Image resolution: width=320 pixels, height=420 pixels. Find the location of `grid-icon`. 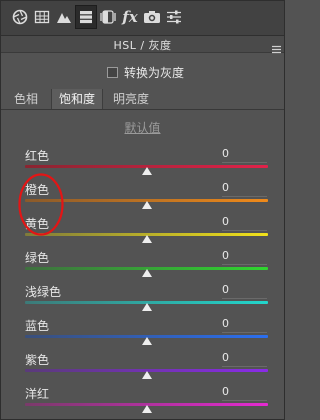

grid-icon is located at coordinates (42, 17).